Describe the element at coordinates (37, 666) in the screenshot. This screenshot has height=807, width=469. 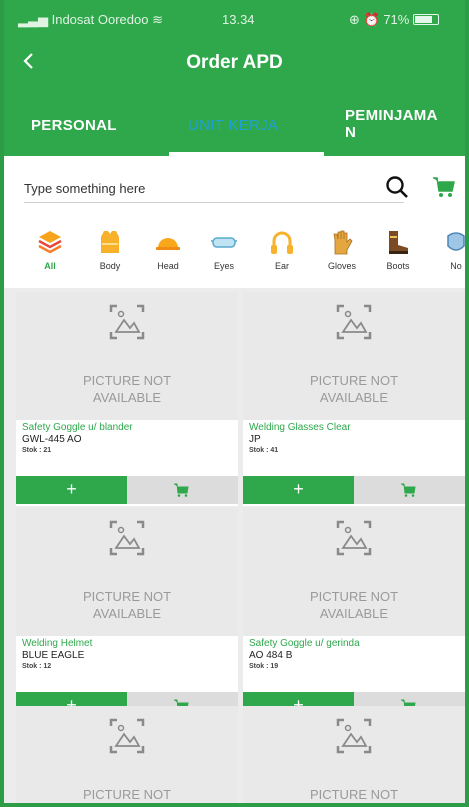
I see `product-stock: Stok : 12` at that location.